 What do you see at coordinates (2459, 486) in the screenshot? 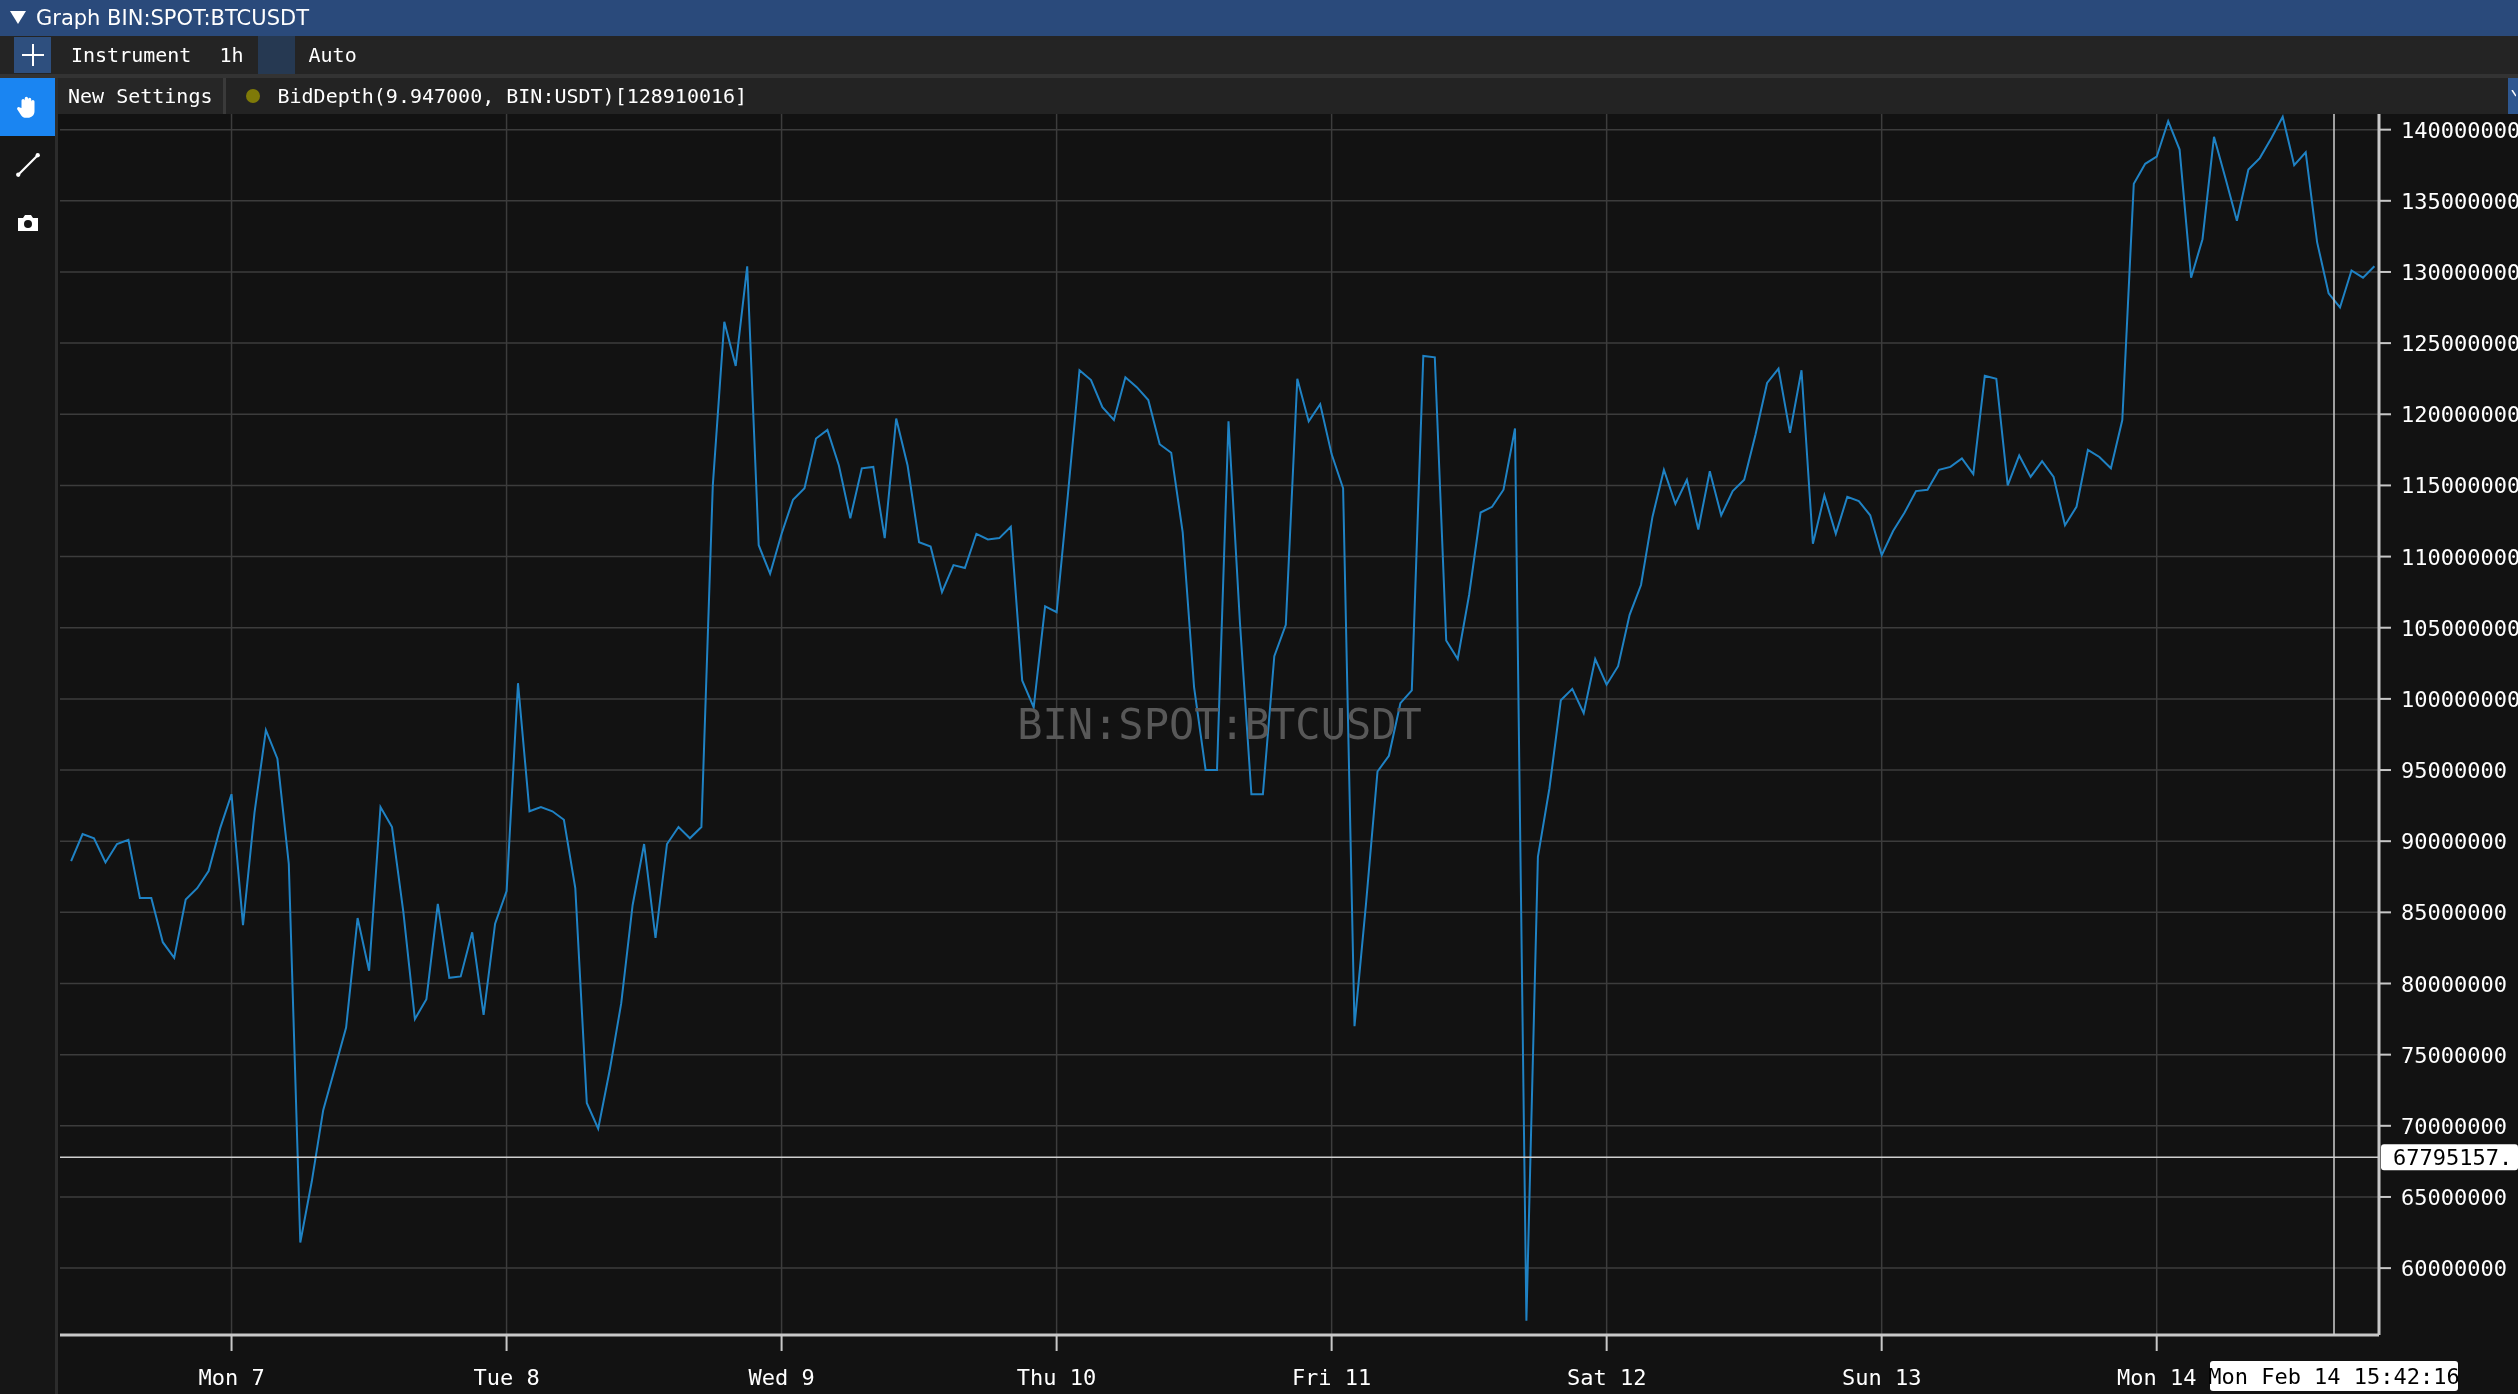
I see `axis-label: 115000000` at bounding box center [2459, 486].